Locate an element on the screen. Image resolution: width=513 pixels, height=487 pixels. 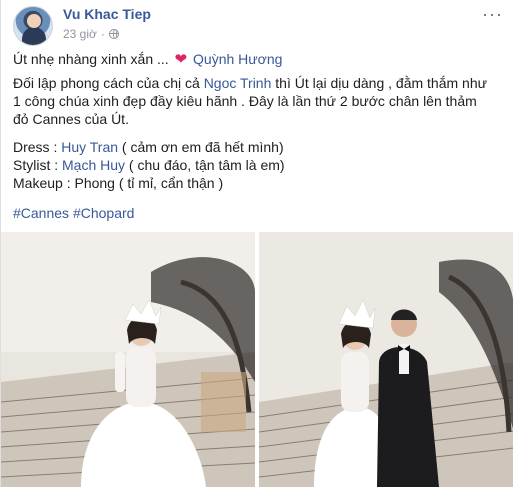
author-avatar is located at coordinates (33, 26).